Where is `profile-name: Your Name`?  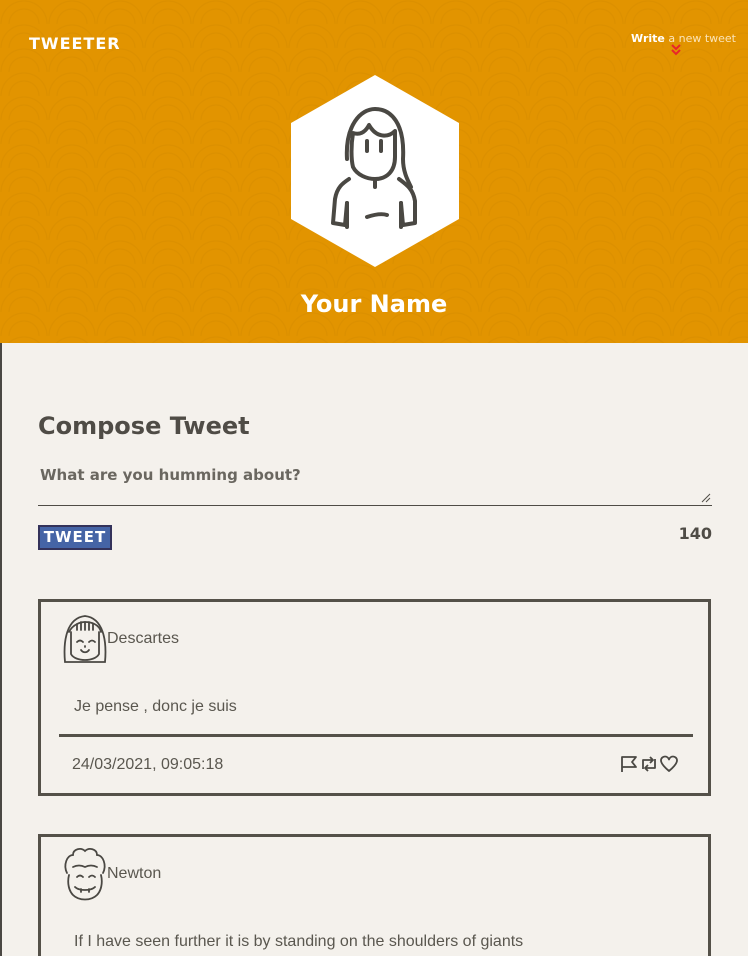
profile-name: Your Name is located at coordinates (374, 304).